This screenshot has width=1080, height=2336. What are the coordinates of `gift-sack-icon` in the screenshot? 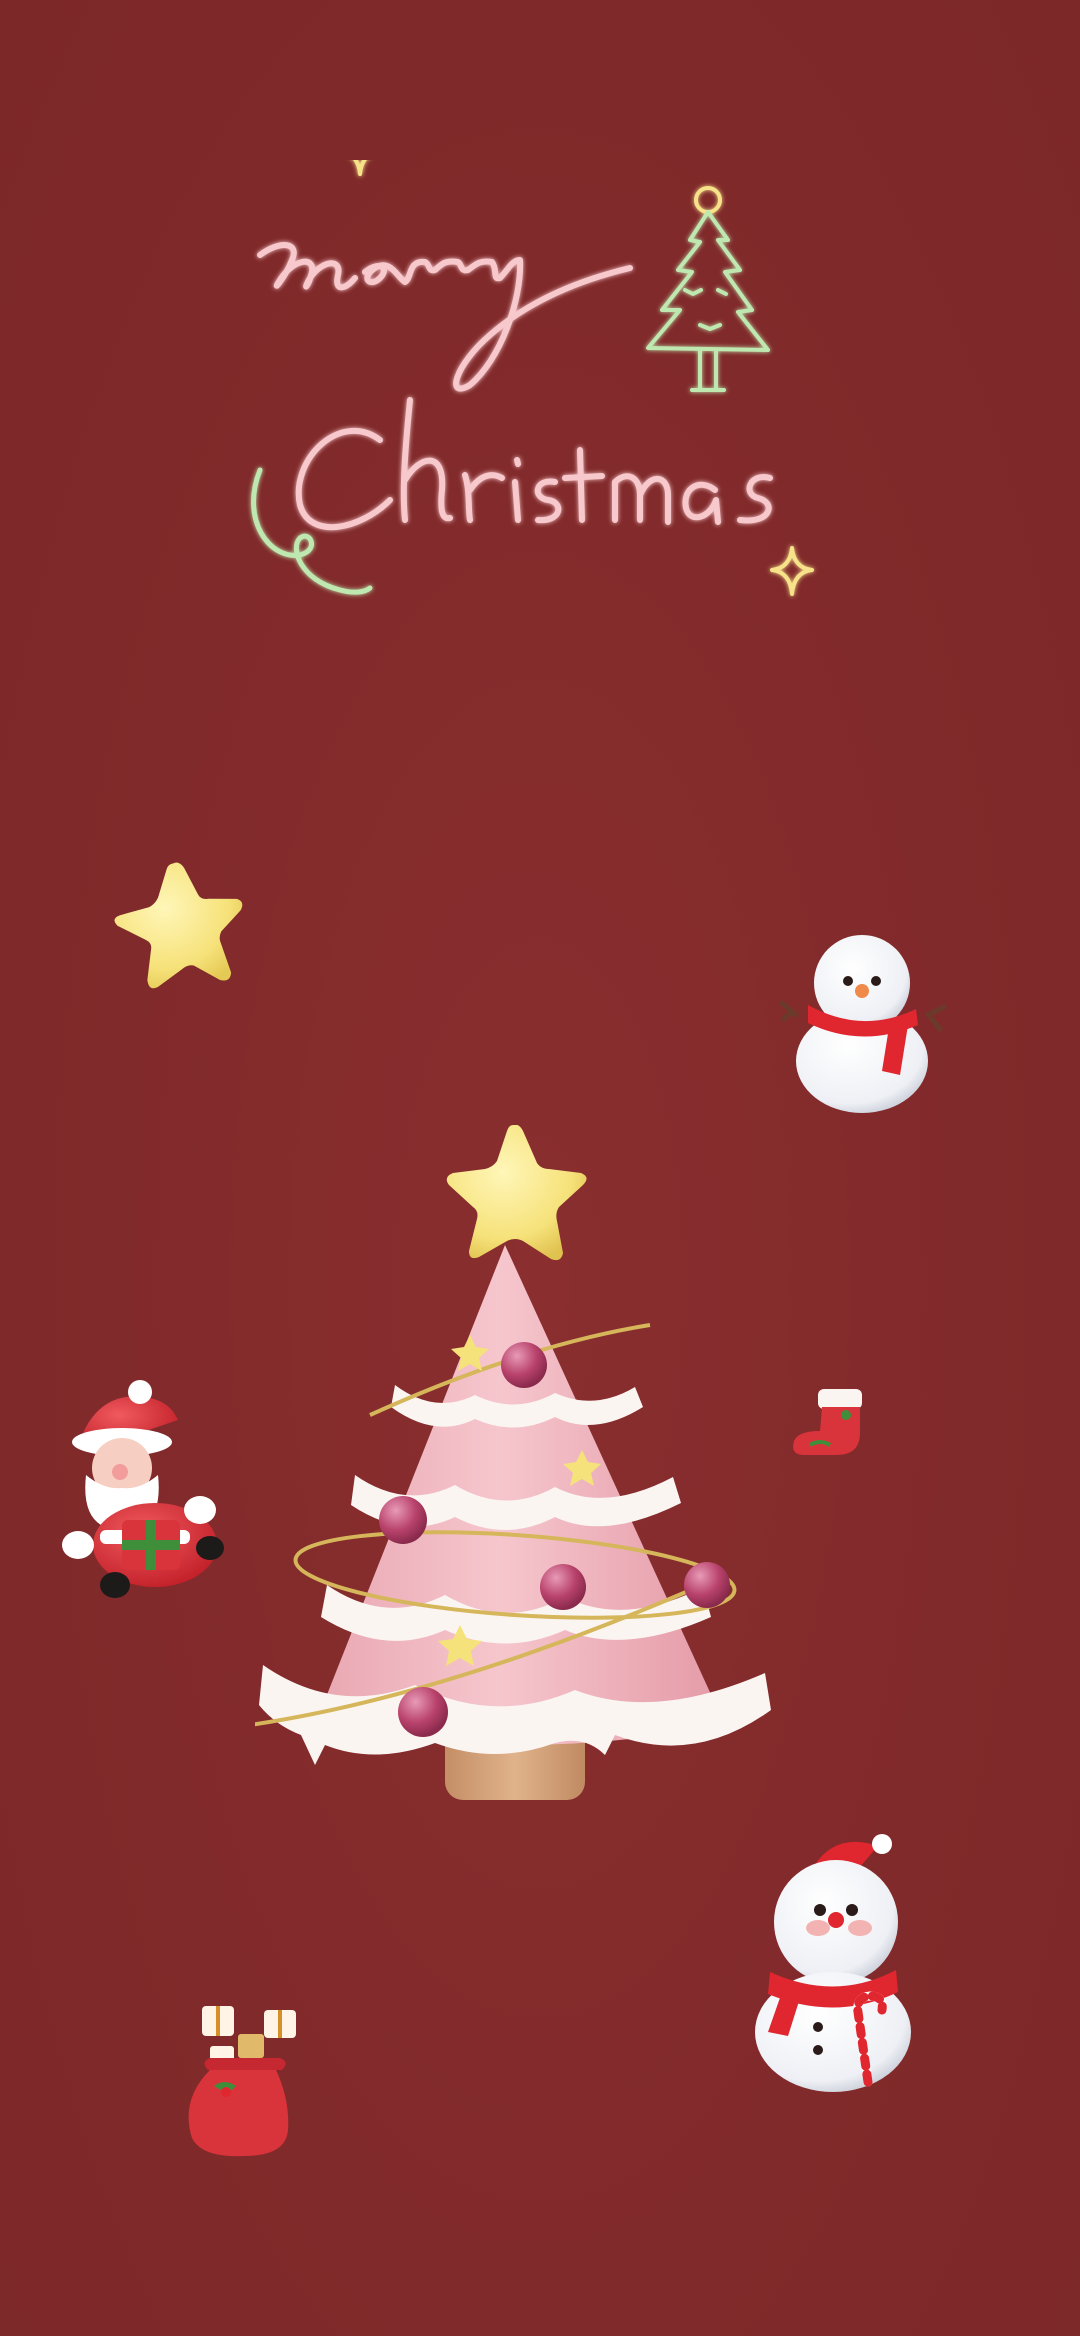 It's located at (245, 2080).